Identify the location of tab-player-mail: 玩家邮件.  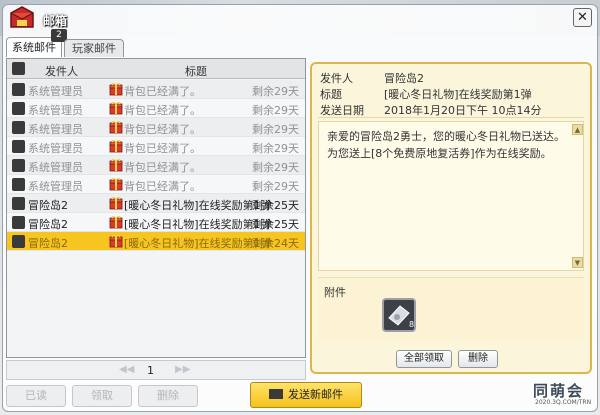
(94, 48).